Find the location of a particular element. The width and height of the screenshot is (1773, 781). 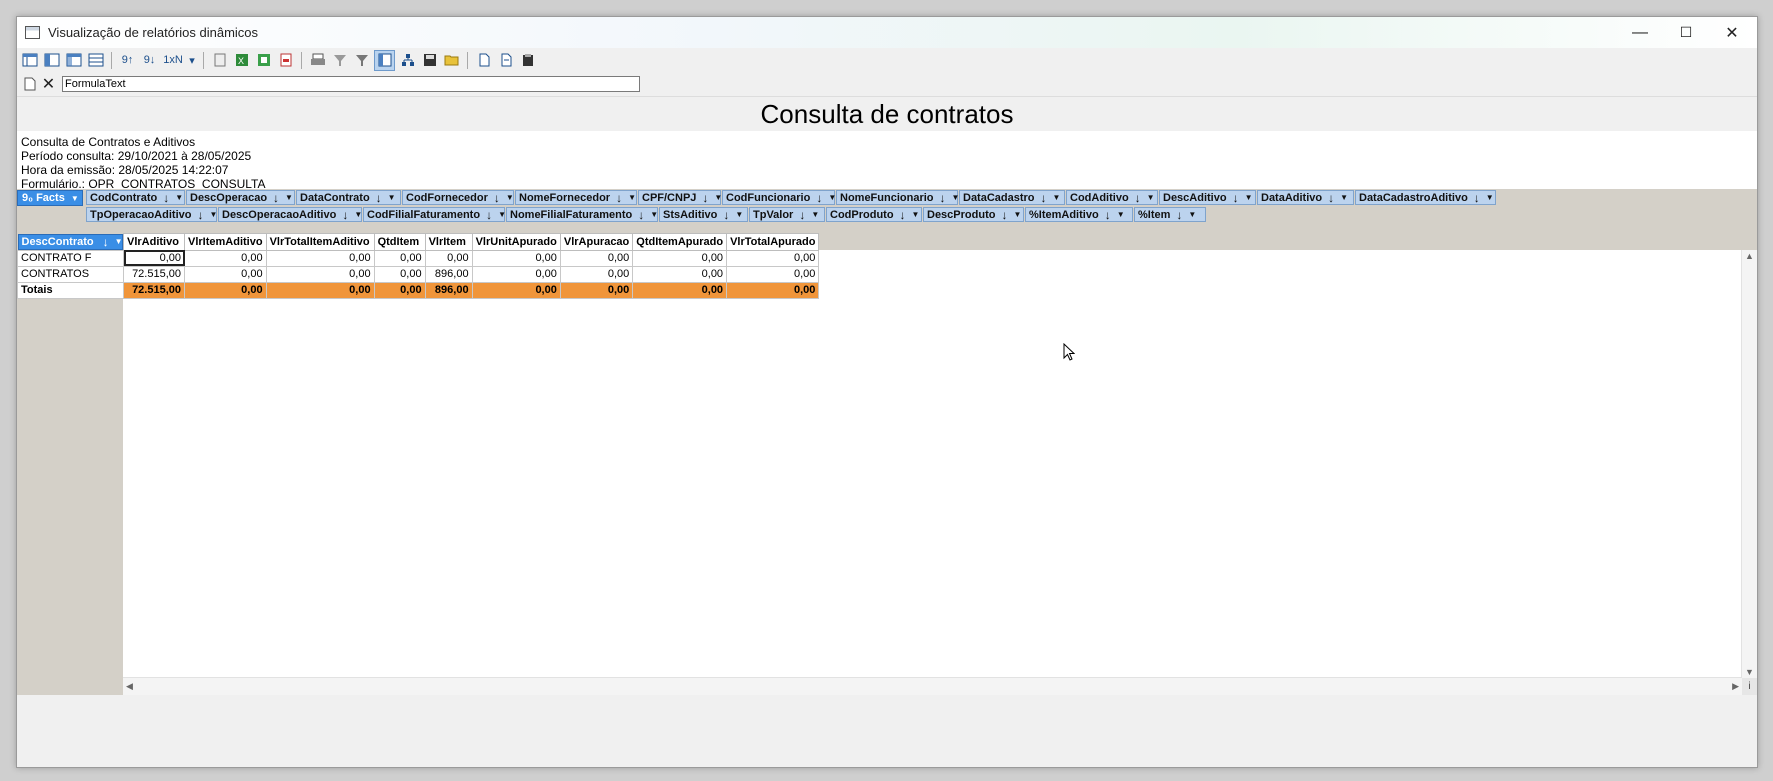

value-cell: 72.515,00 is located at coordinates (154, 274).